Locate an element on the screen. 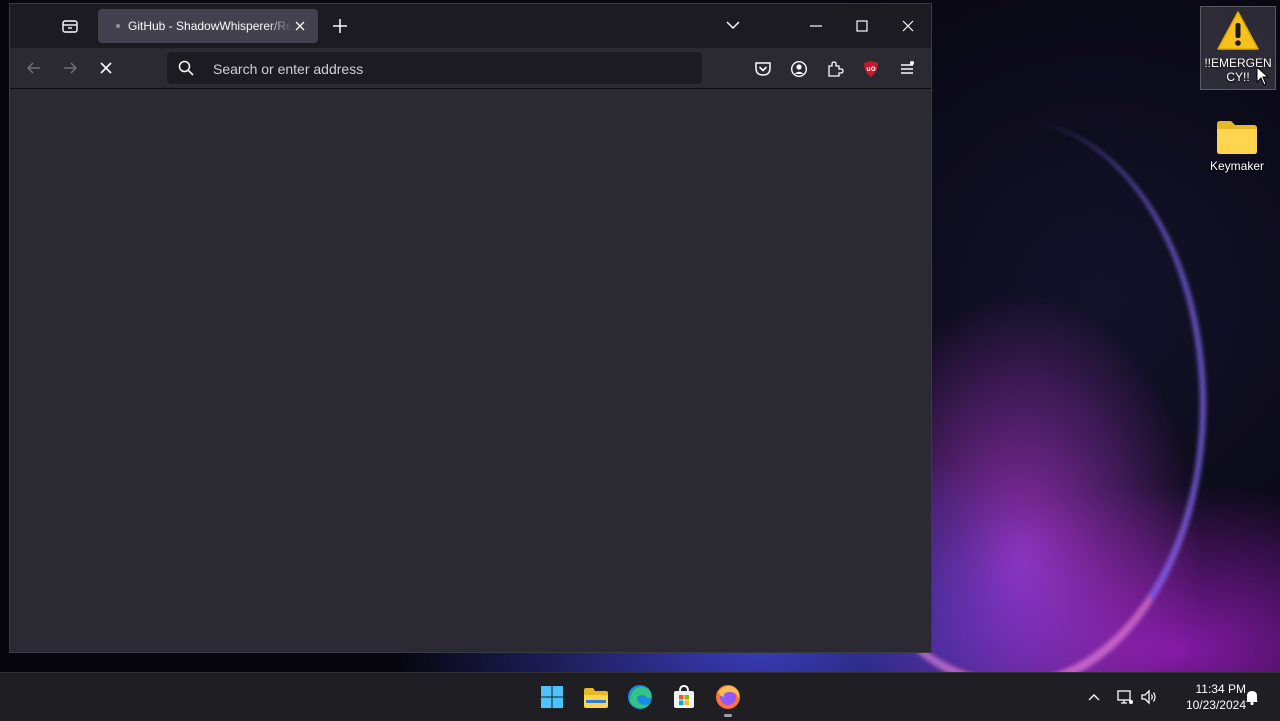 The width and height of the screenshot is (1280, 721). puzzle-icon is located at coordinates (835, 69).